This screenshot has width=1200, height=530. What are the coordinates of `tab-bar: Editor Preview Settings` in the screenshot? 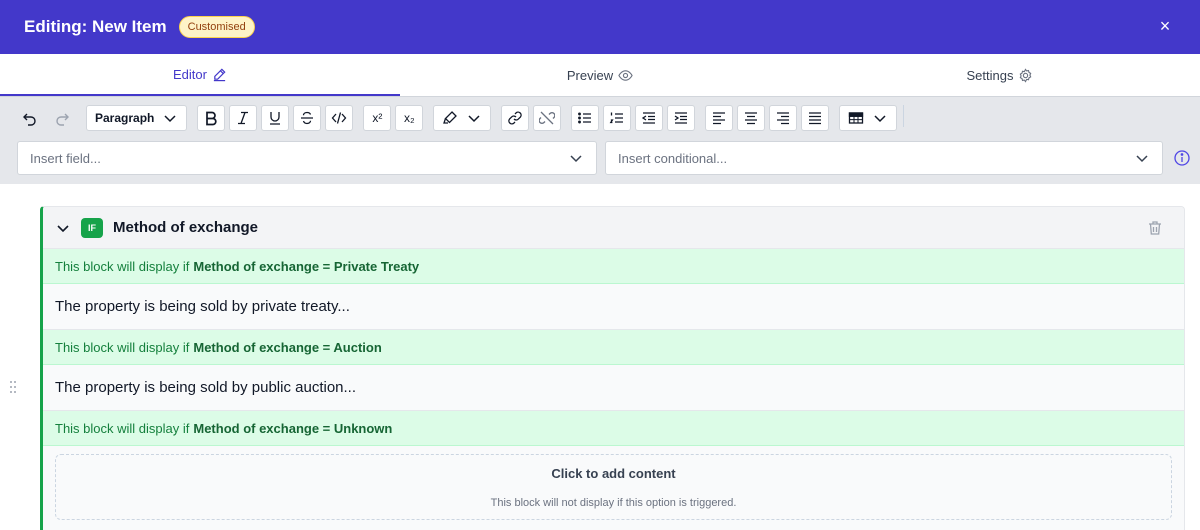 It's located at (600, 75).